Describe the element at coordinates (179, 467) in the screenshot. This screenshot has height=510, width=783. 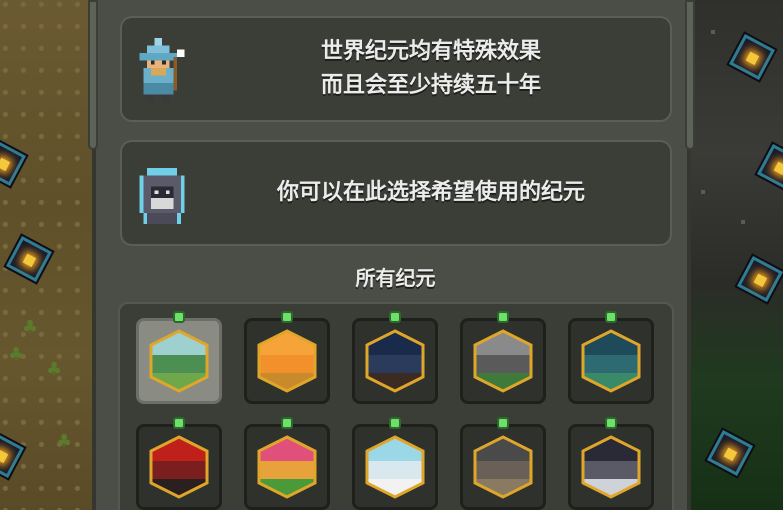
I see `chaos-red-era-icon` at that location.